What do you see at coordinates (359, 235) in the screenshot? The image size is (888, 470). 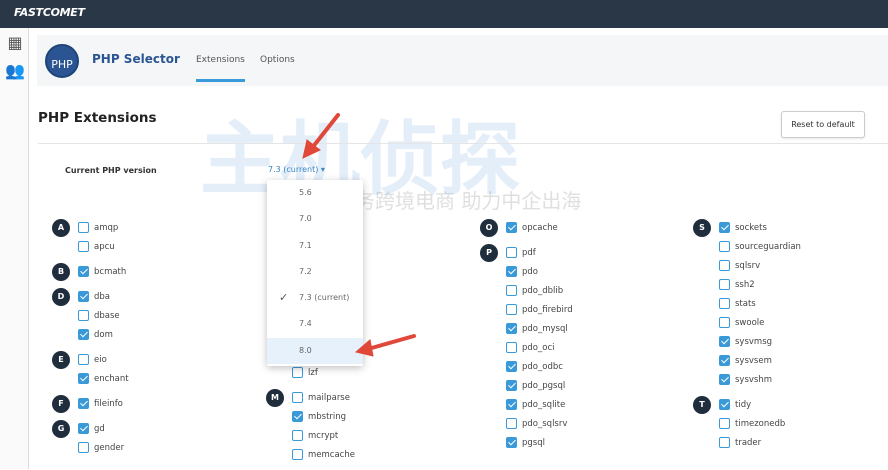 I see `annotation-arrows` at bounding box center [359, 235].